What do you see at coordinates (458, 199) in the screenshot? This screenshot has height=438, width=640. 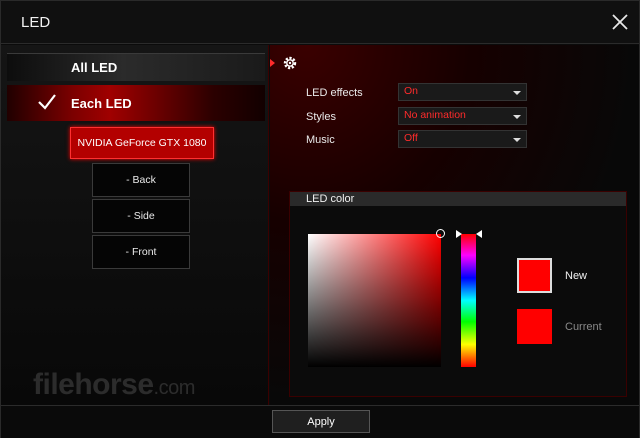 I see `led-color-header: LED color` at bounding box center [458, 199].